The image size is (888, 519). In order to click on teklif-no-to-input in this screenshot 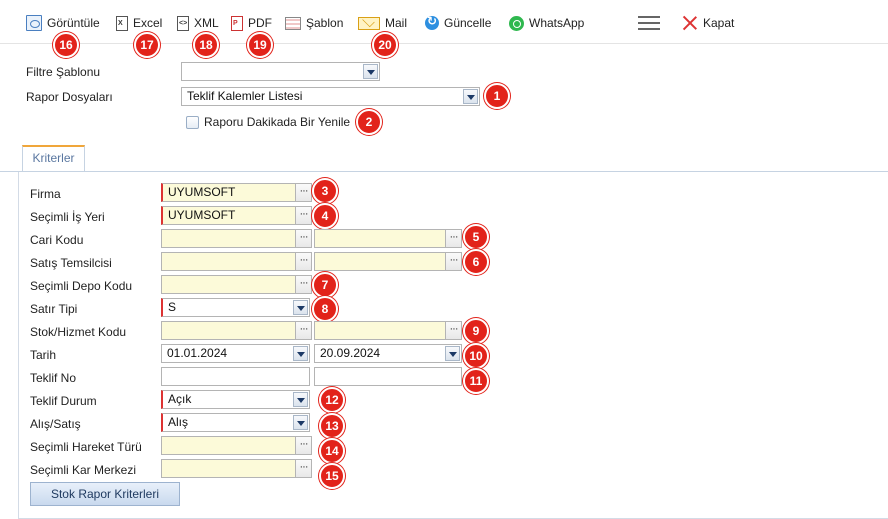, I will do `click(388, 376)`.